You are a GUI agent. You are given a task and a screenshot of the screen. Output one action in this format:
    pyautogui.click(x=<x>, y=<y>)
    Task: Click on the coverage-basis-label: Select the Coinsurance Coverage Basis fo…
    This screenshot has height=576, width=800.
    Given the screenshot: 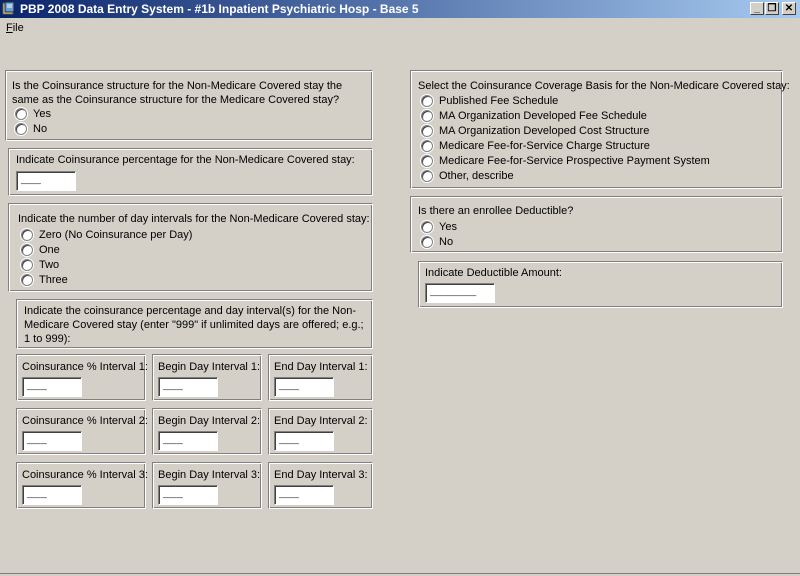 What is the action you would take?
    pyautogui.click(x=604, y=86)
    